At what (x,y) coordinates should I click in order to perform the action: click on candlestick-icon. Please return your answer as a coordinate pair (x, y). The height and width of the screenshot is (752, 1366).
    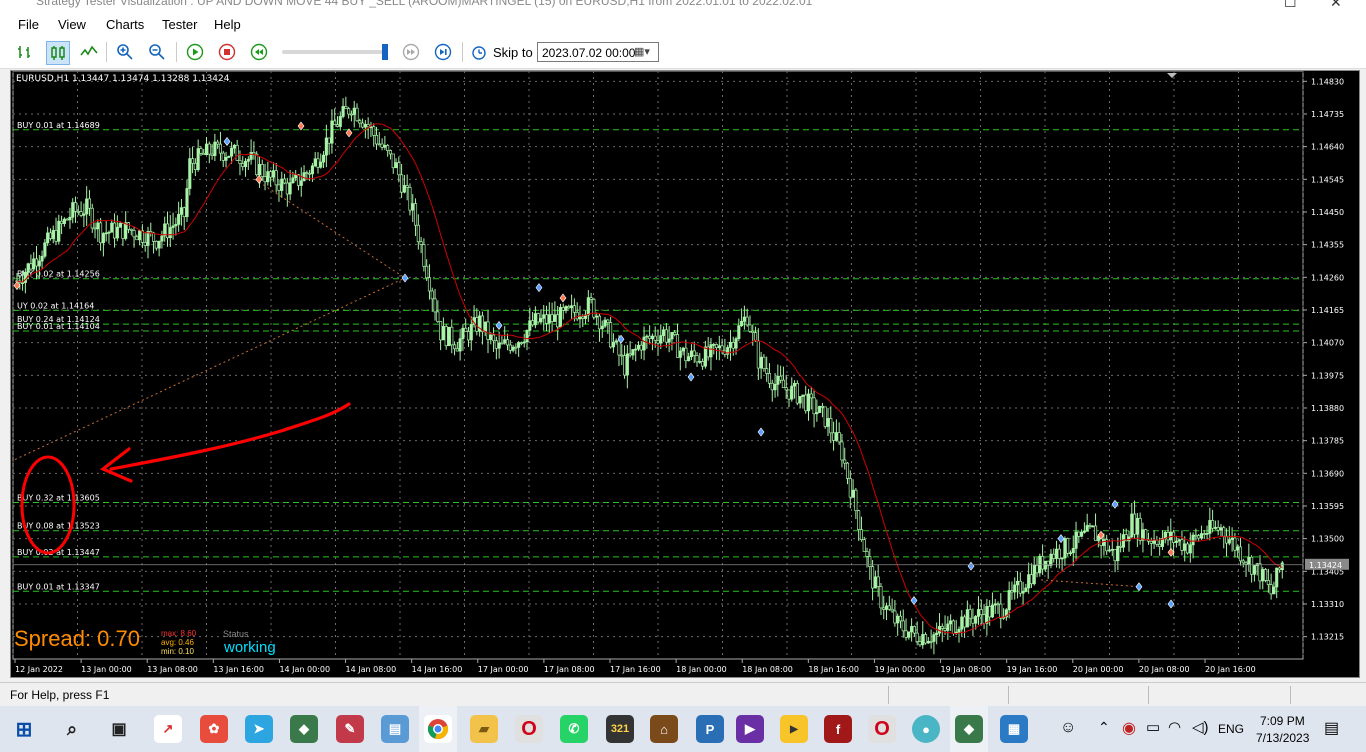
    Looking at the image, I should click on (58, 53).